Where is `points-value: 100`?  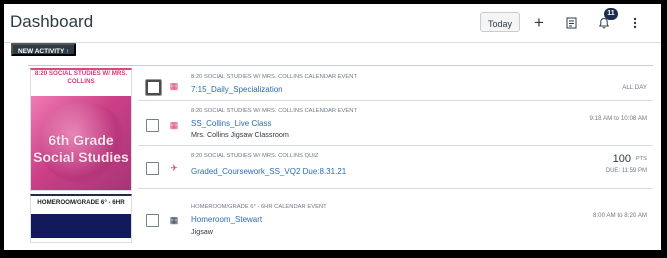 points-value: 100 is located at coordinates (621, 159).